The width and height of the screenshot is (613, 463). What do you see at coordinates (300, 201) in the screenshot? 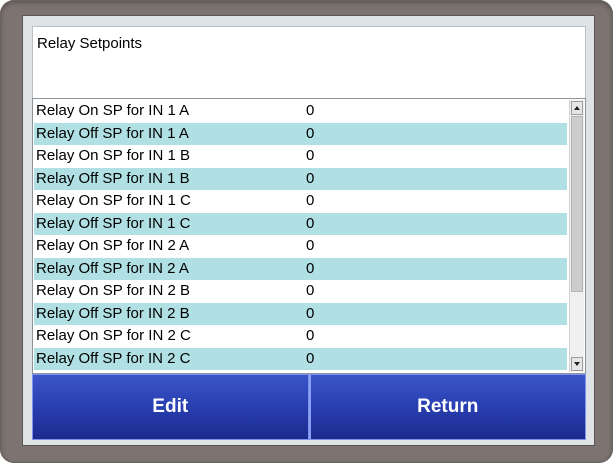
I see `list-item: Relay On SP for IN 1 C 0` at bounding box center [300, 201].